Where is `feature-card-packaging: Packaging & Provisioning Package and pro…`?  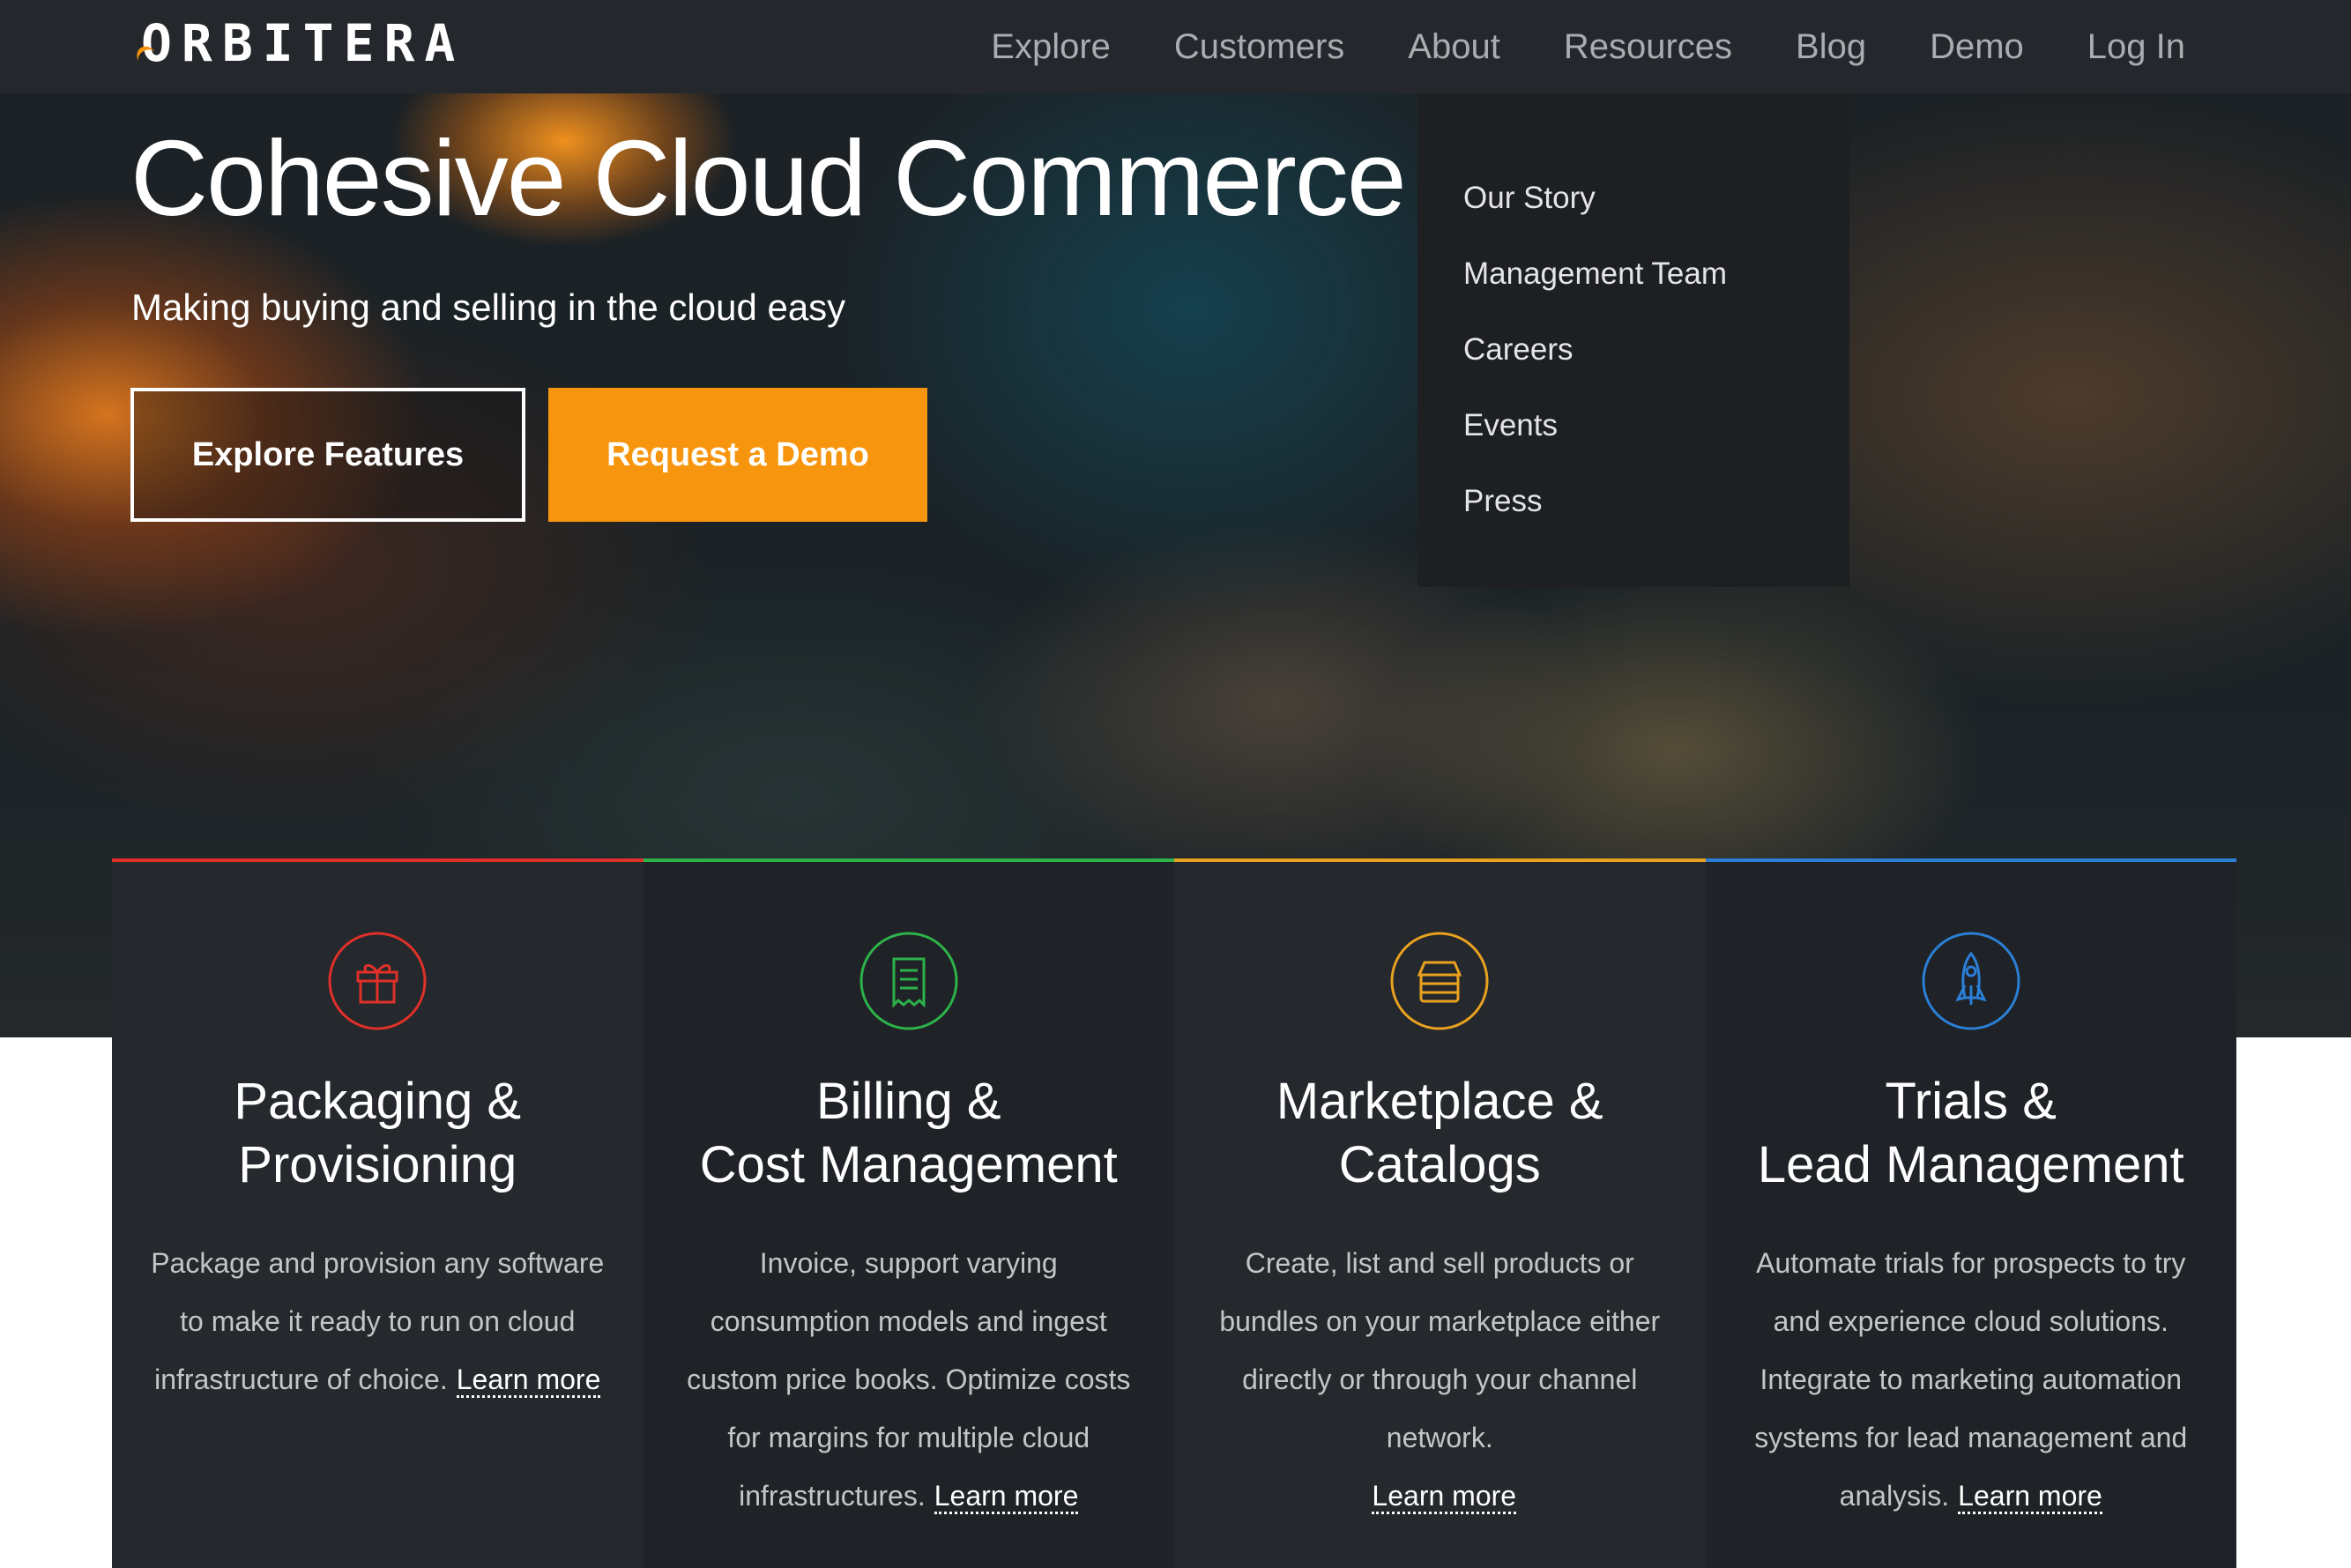 feature-card-packaging: Packaging & Provisioning Package and pro… is located at coordinates (378, 1213).